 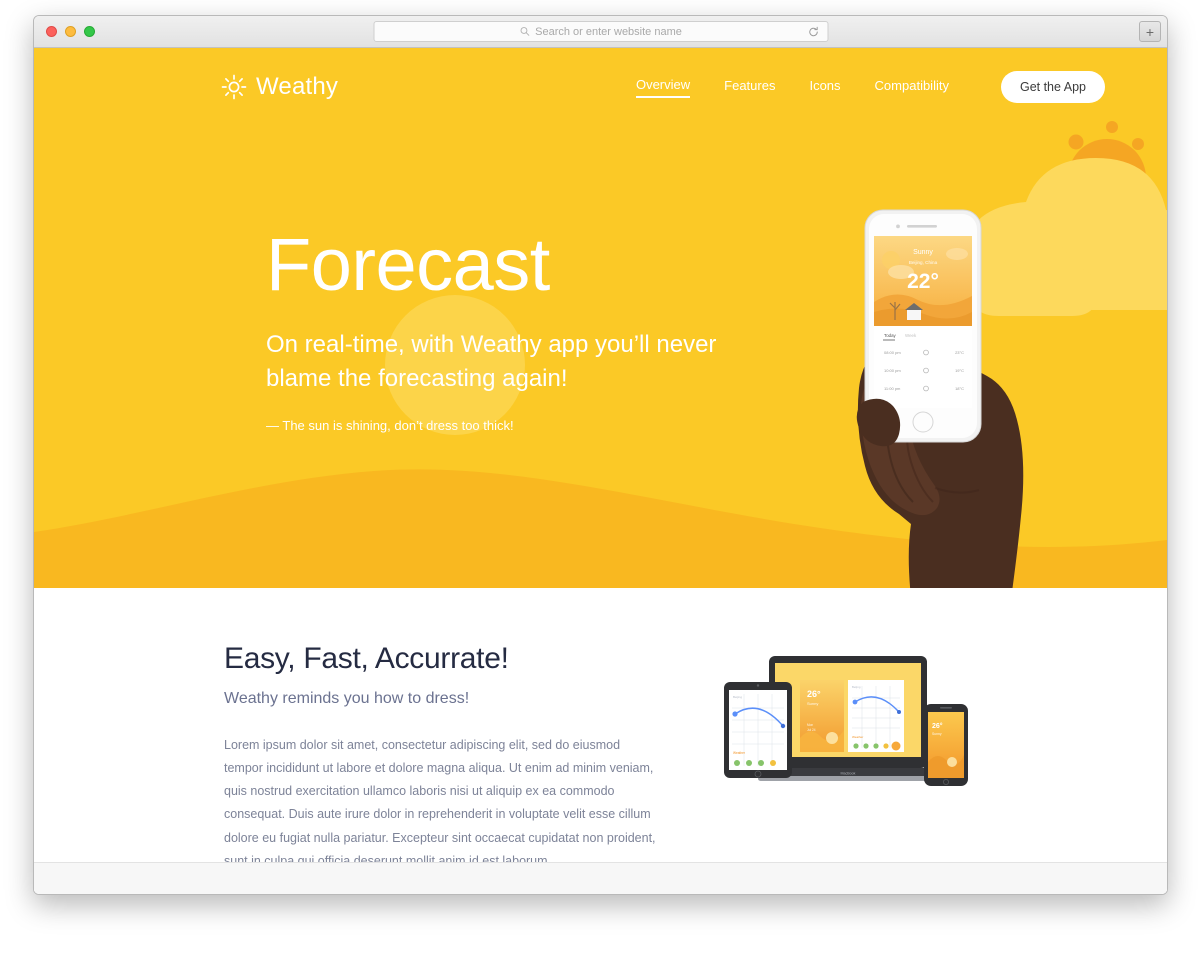 I want to click on address-bar: Search or enter website name, so click(x=600, y=31).